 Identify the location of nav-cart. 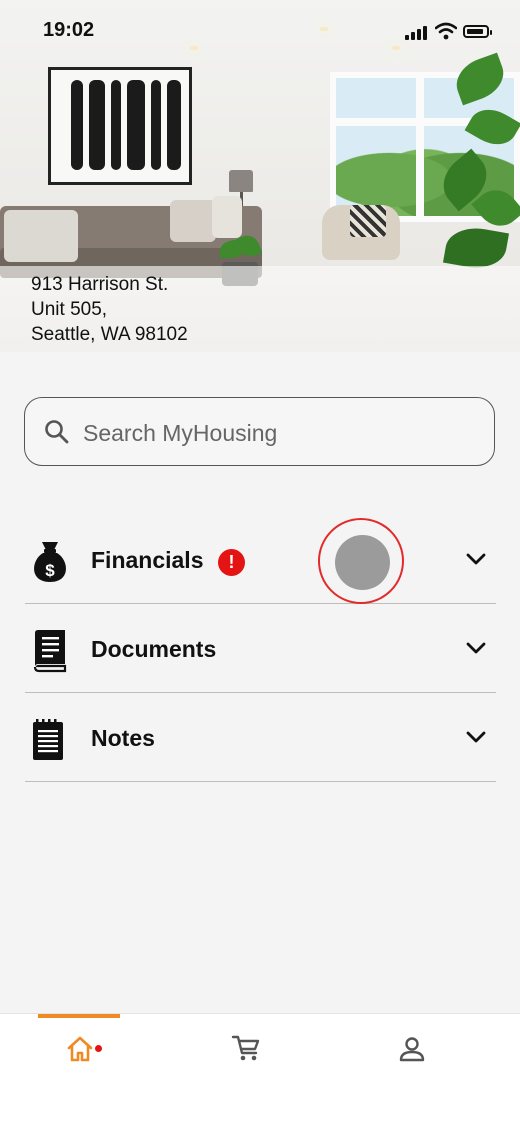
(246, 1050).